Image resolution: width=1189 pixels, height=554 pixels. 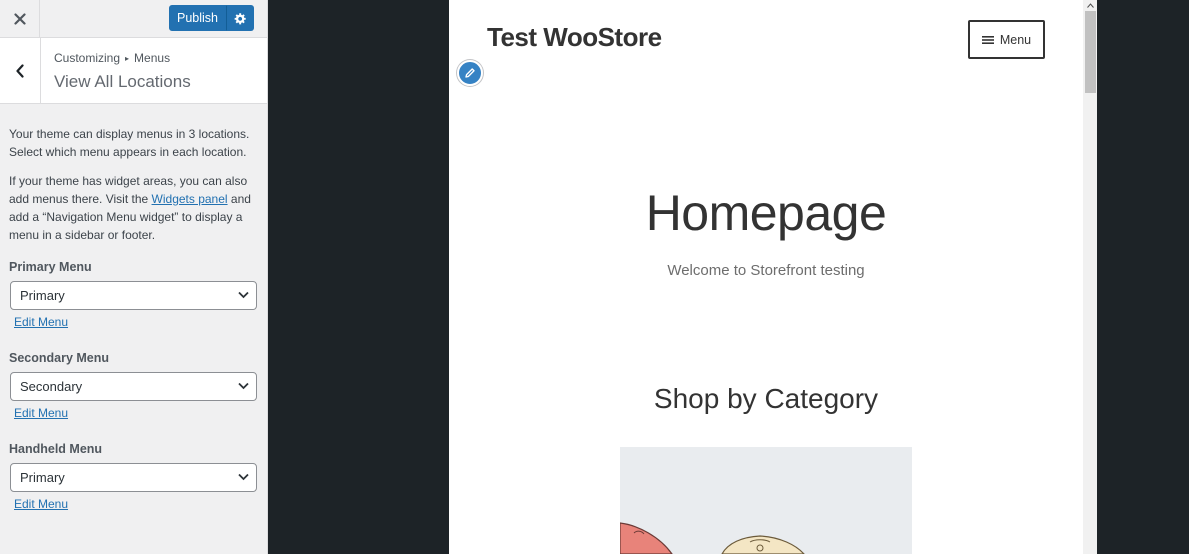 I want to click on breadcrumb-current: Menus, so click(x=152, y=58).